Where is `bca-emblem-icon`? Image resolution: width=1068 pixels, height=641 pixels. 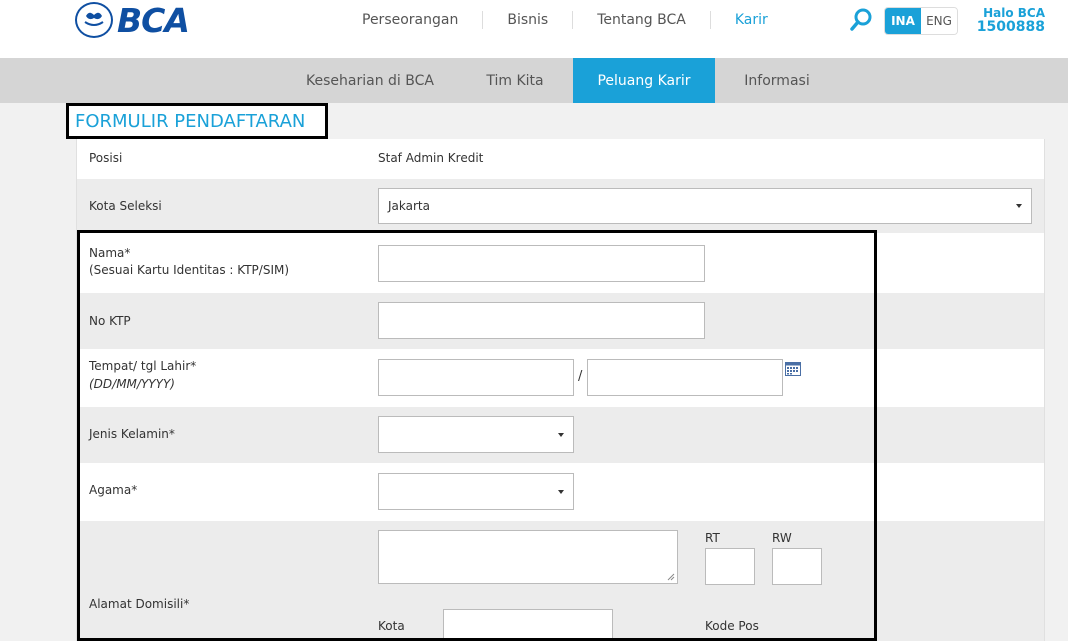 bca-emblem-icon is located at coordinates (94, 20).